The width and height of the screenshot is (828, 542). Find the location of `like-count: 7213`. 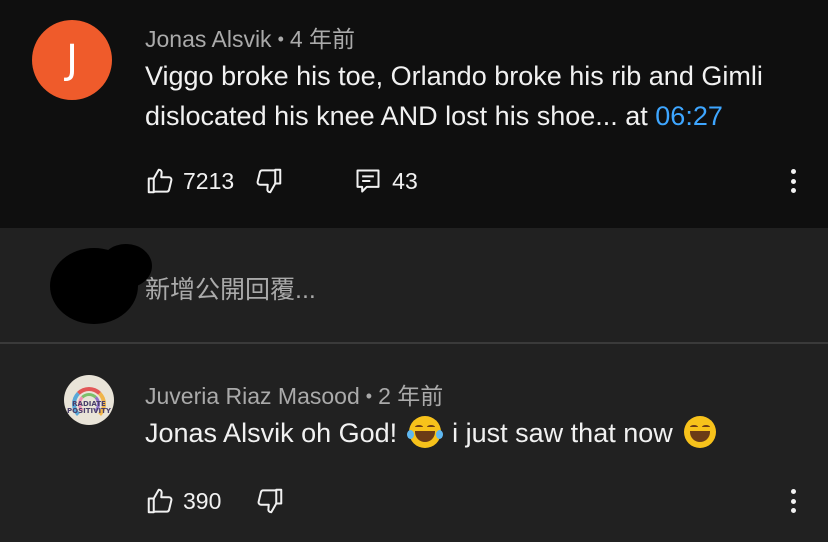

like-count: 7213 is located at coordinates (209, 180).